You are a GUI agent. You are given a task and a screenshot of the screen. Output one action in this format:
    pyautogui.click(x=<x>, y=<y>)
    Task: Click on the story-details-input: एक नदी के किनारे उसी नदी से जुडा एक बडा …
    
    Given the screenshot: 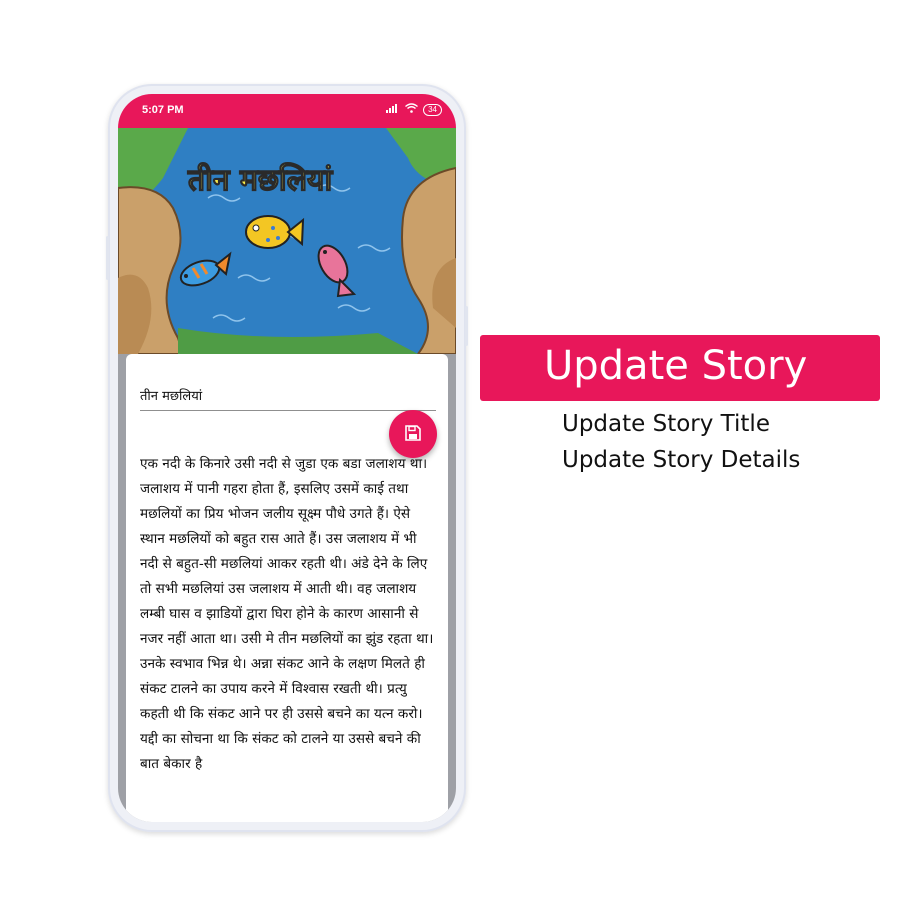 What is the action you would take?
    pyautogui.click(x=289, y=637)
    